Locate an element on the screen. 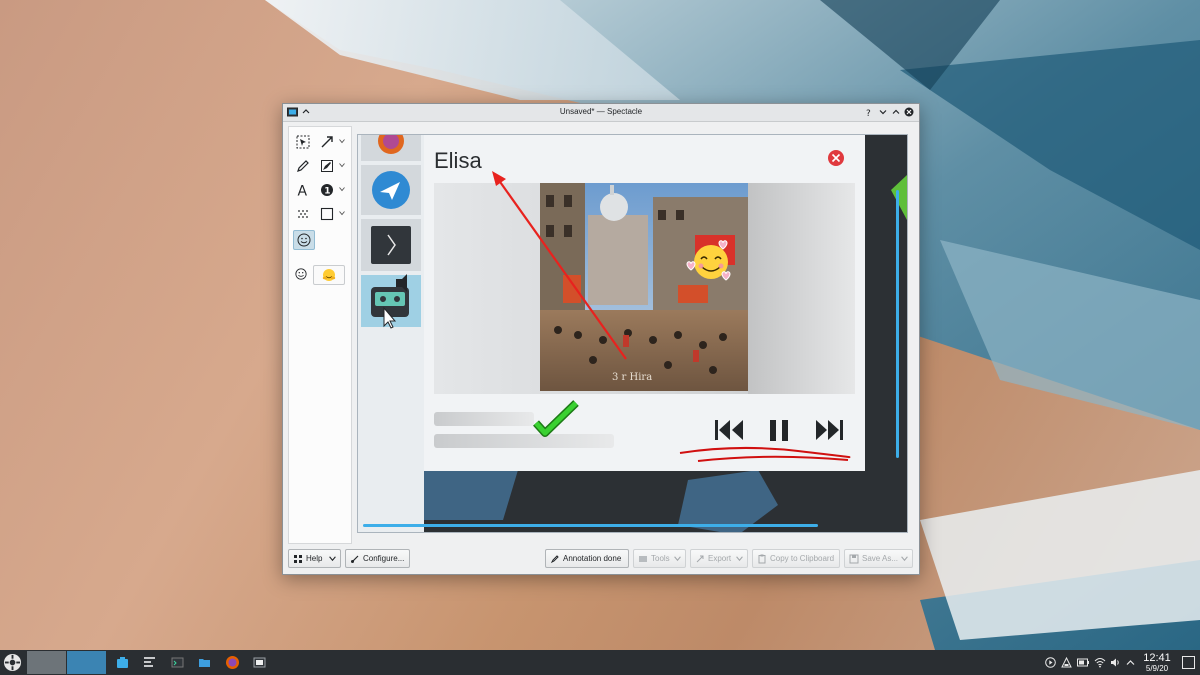 The width and height of the screenshot is (1200, 675). export-label: Export is located at coordinates (720, 558).